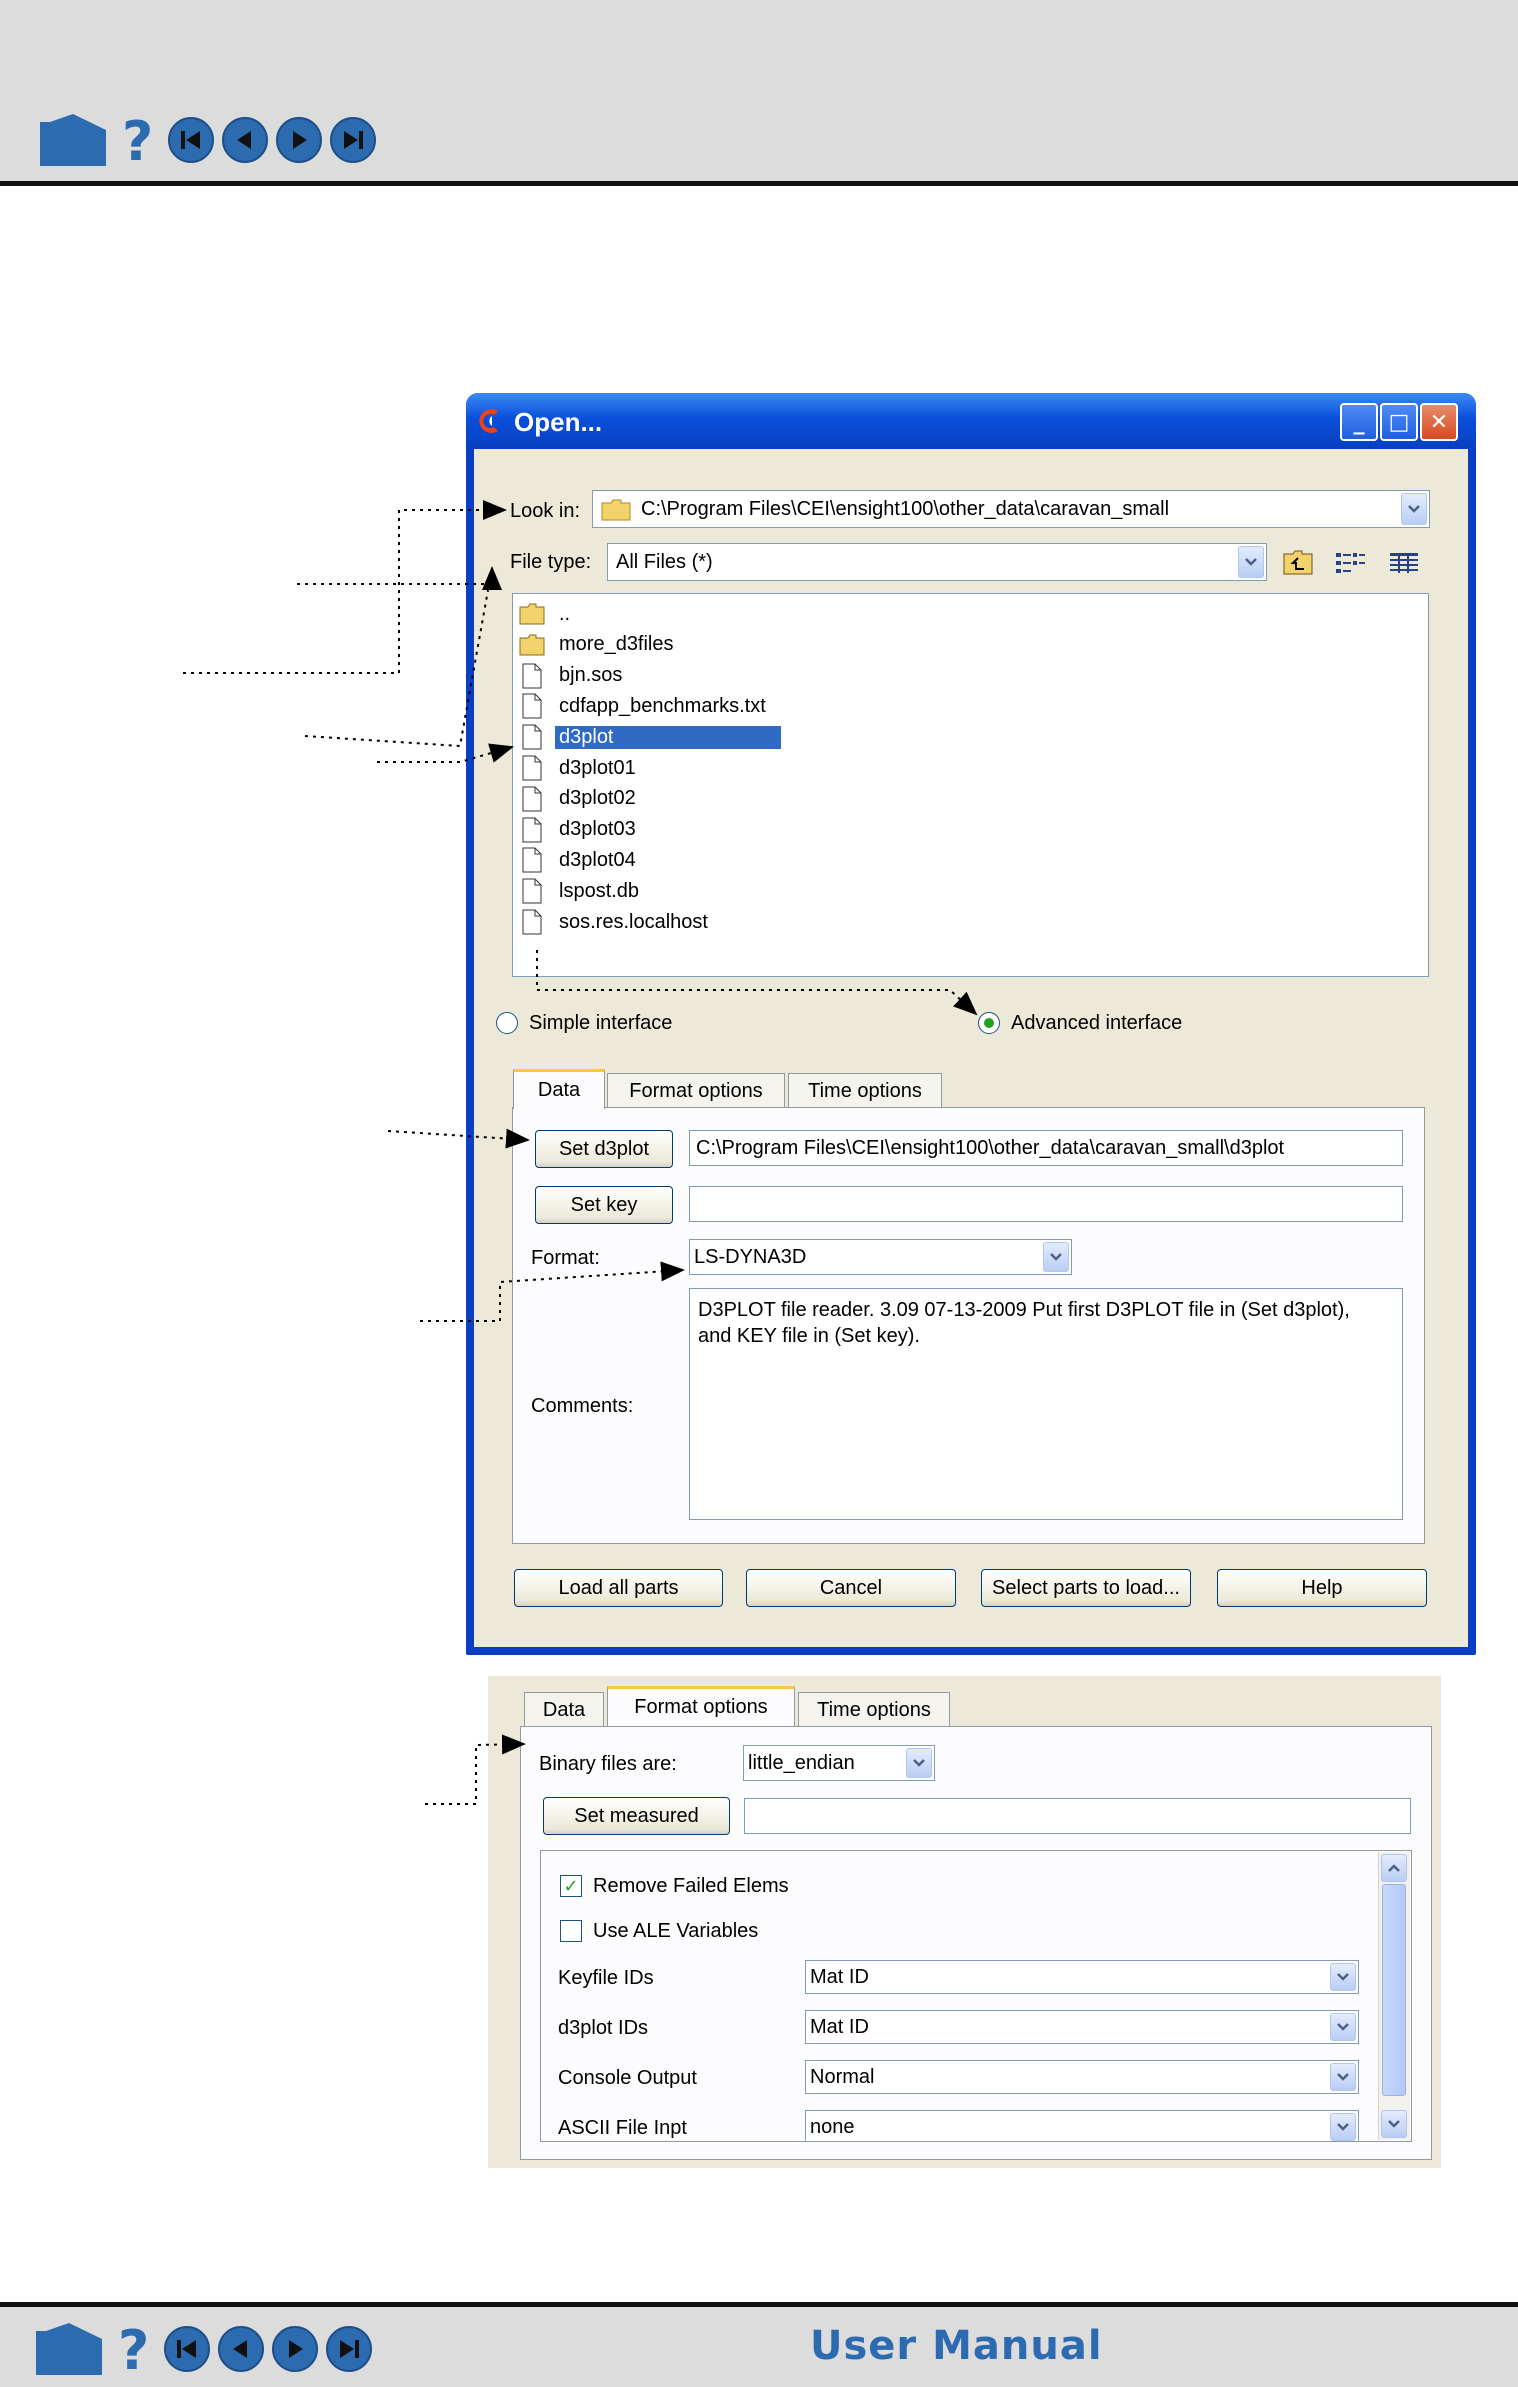  What do you see at coordinates (597, 859) in the screenshot?
I see `file-name: d3plot04` at bounding box center [597, 859].